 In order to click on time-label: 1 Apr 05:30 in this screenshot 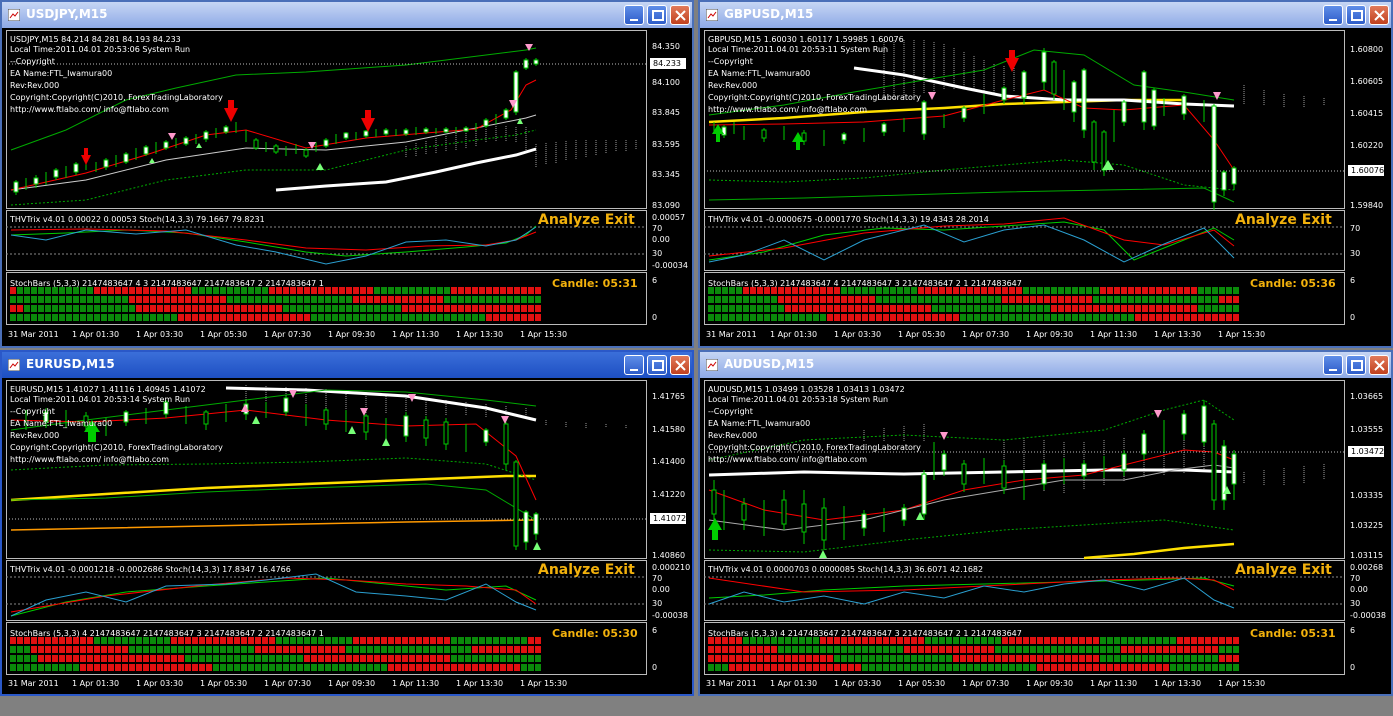, I will do `click(223, 334)`.